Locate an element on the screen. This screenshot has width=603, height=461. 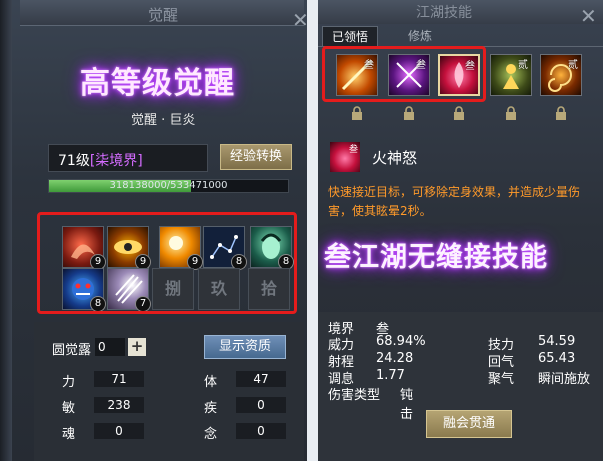
stat-label: 敏 is located at coordinates (69, 408).